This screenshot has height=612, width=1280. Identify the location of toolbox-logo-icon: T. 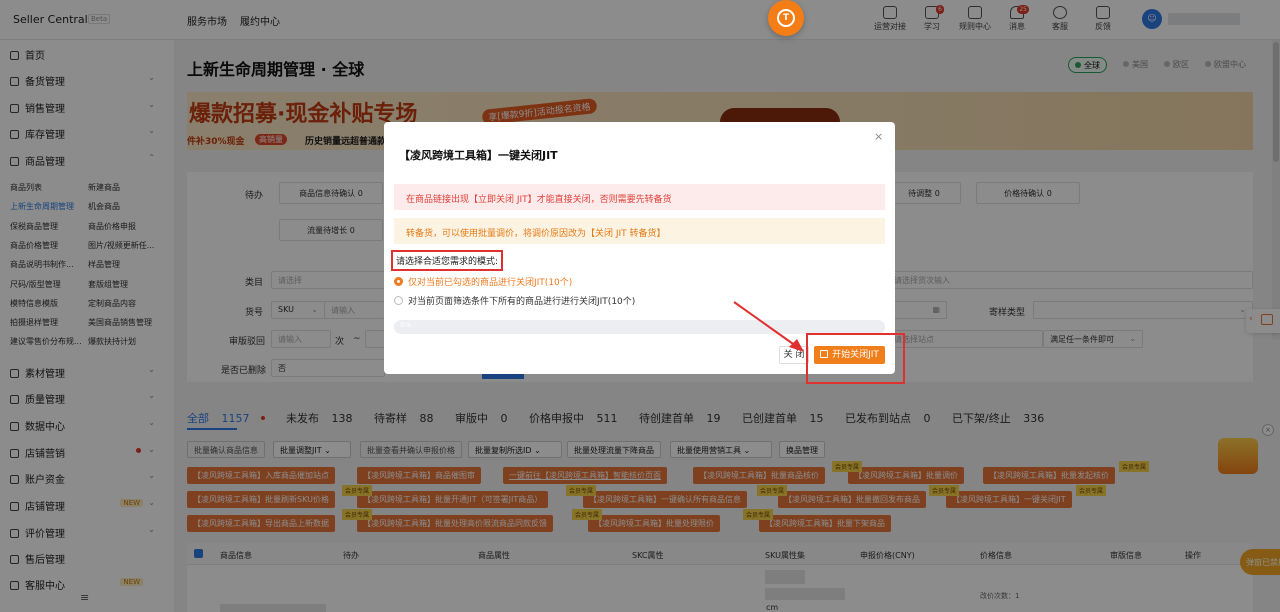
(786, 18).